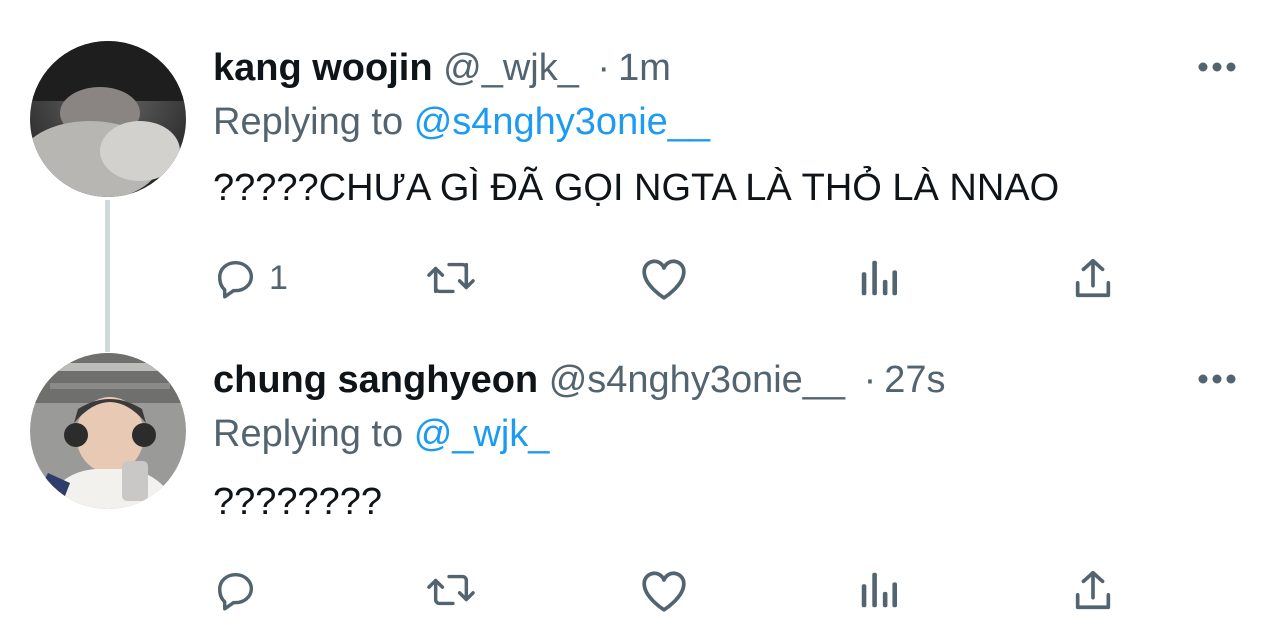 This screenshot has height=633, width=1284. I want to click on tweet-text: ?????CHƯA GÌ ĐÃ GỌI NGTA LÀ THỎ LÀ NNAO, so click(636, 188).